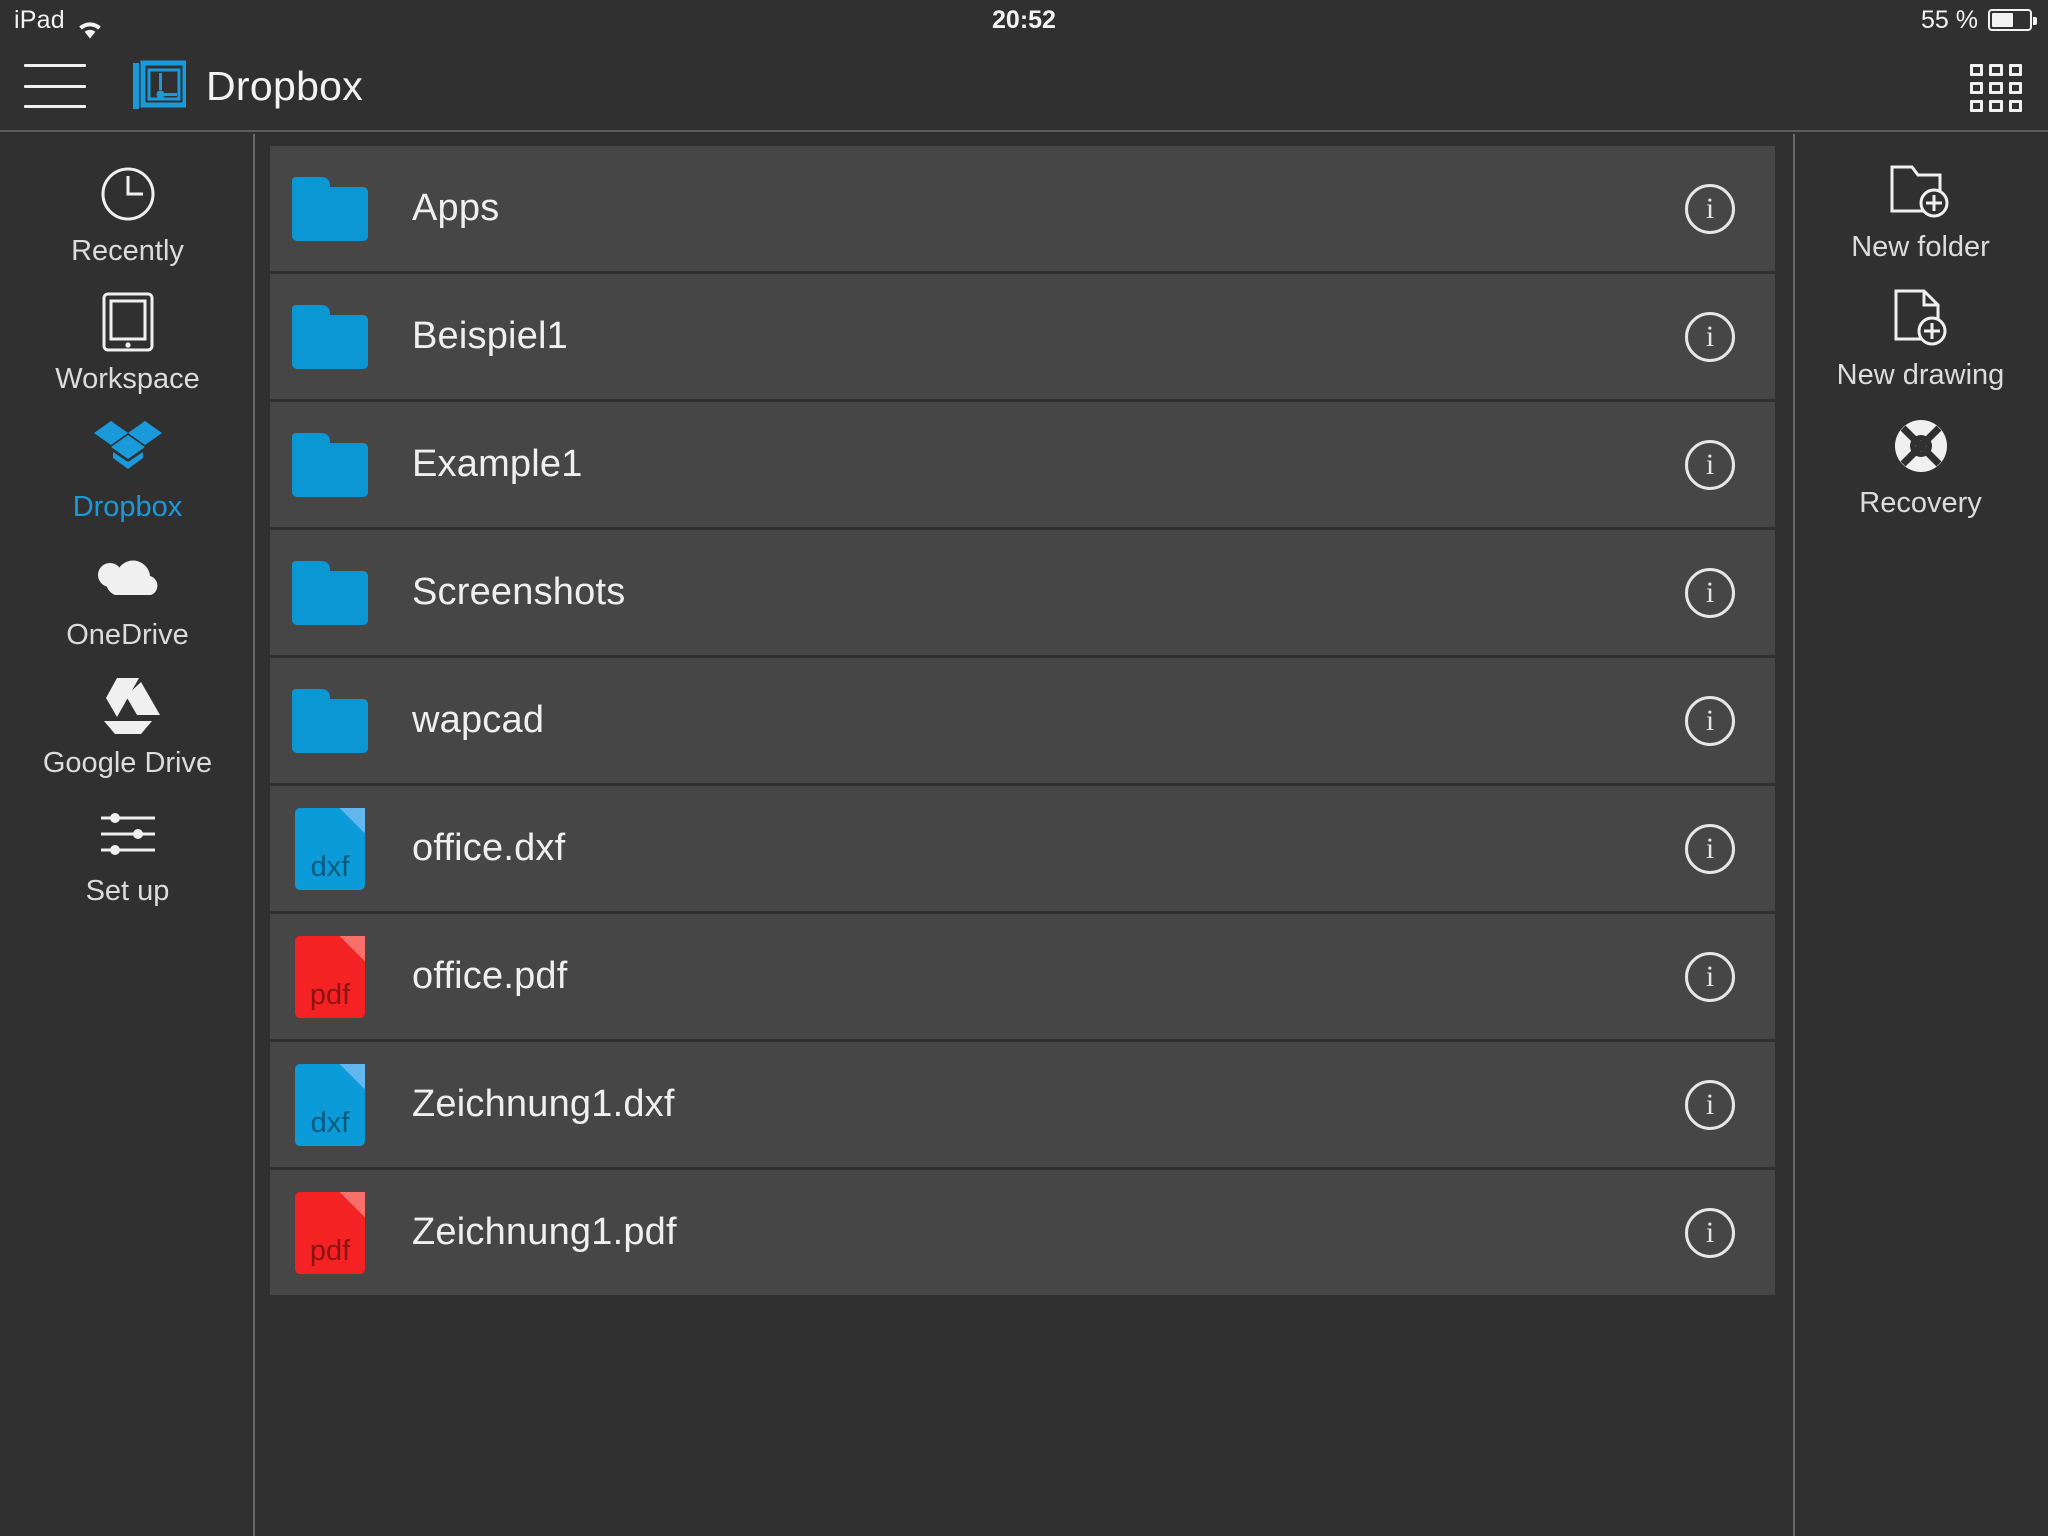  I want to click on file-name: office.pdf, so click(490, 976).